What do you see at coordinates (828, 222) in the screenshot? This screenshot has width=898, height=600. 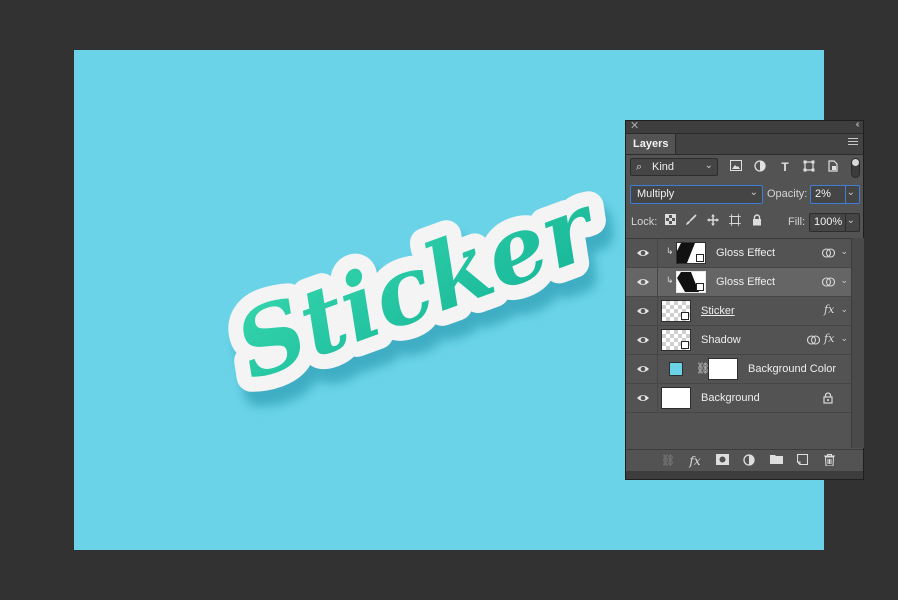 I see `fill-value: 100%` at bounding box center [828, 222].